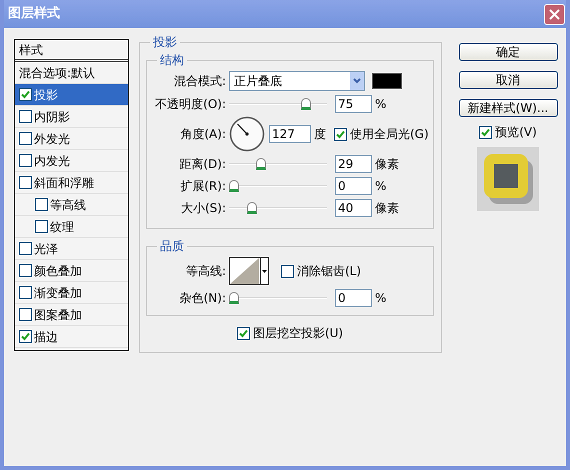  I want to click on preview-square-drawing, so click(508, 179).